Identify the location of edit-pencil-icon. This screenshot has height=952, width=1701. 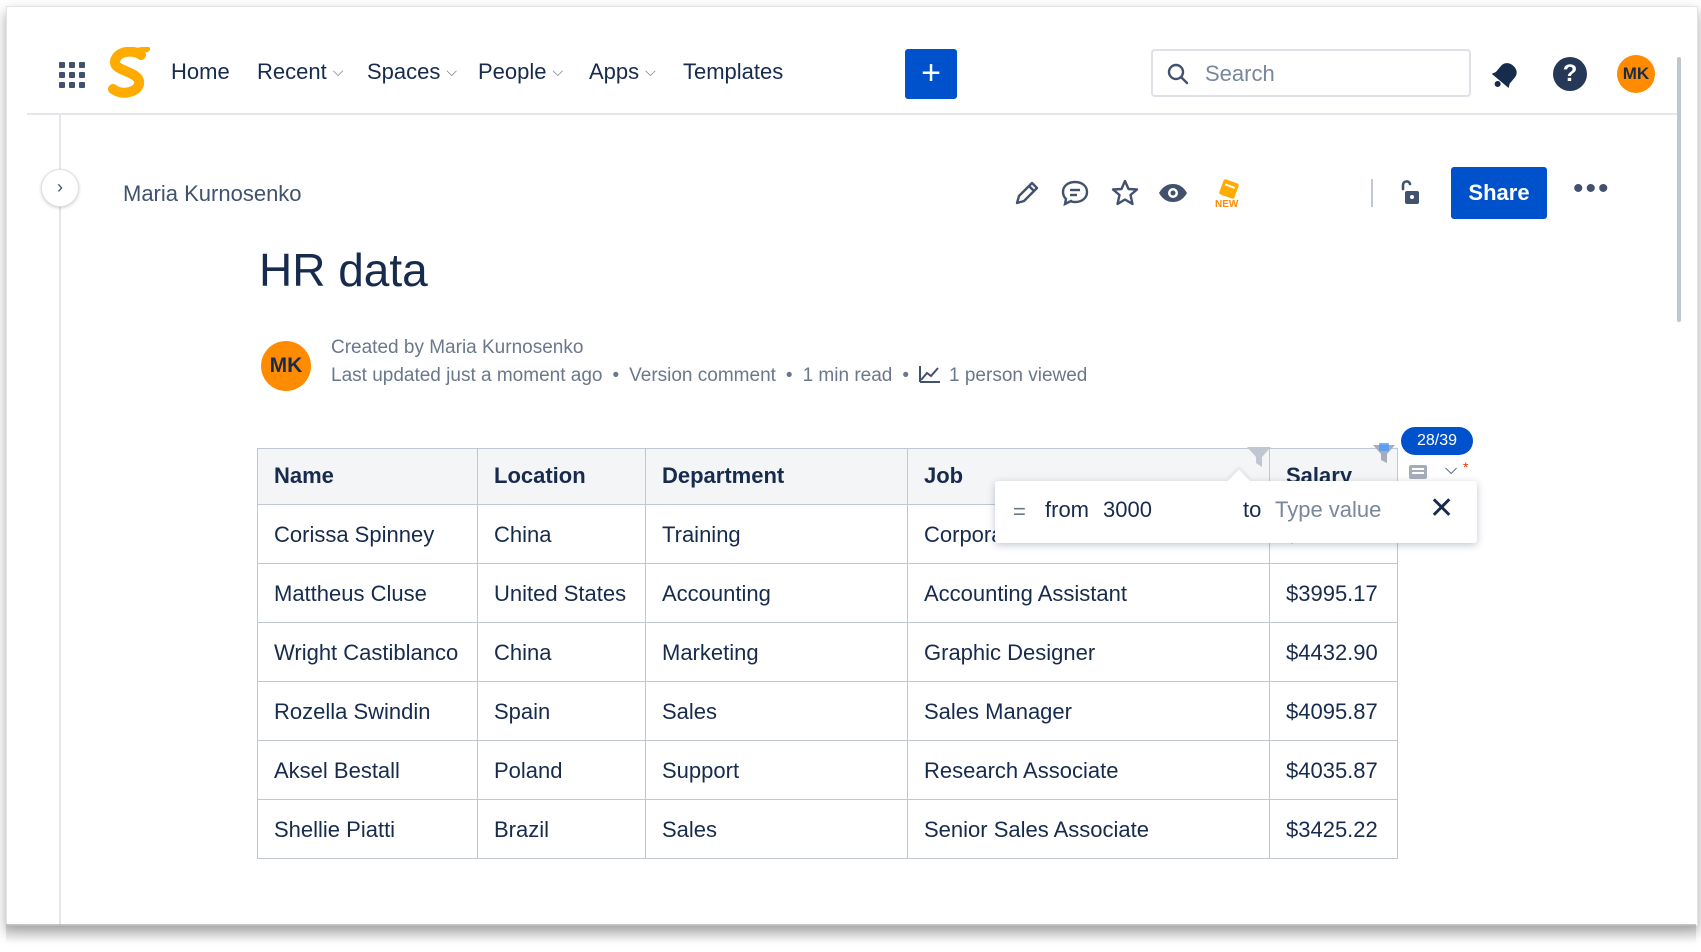
(1027, 193).